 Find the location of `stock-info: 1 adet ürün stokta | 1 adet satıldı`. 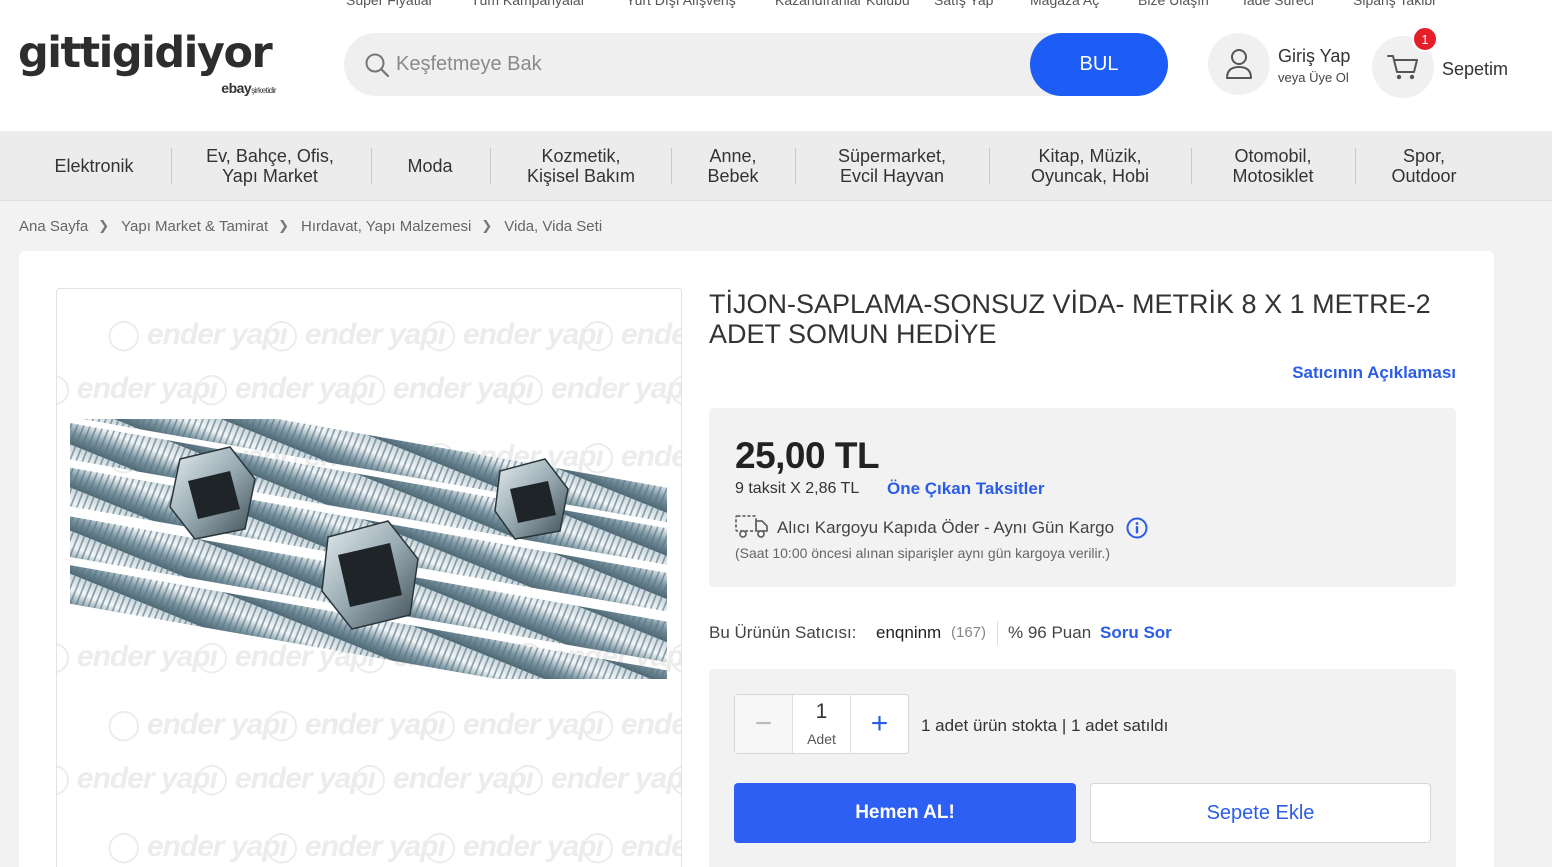

stock-info: 1 adet ürün stokta | 1 adet satıldı is located at coordinates (1045, 725).